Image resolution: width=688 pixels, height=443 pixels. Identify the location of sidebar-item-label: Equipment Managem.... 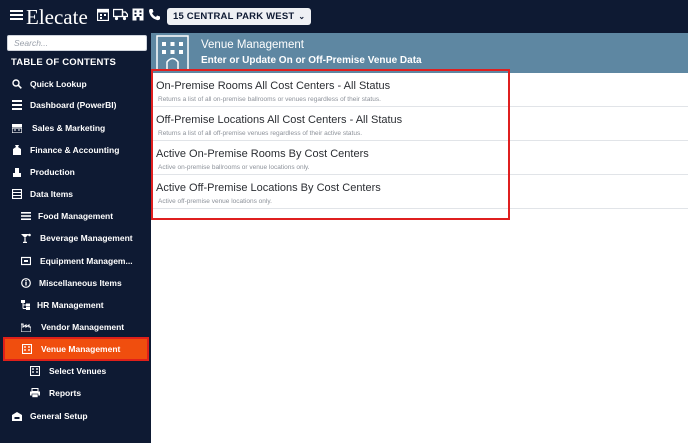
(86, 261).